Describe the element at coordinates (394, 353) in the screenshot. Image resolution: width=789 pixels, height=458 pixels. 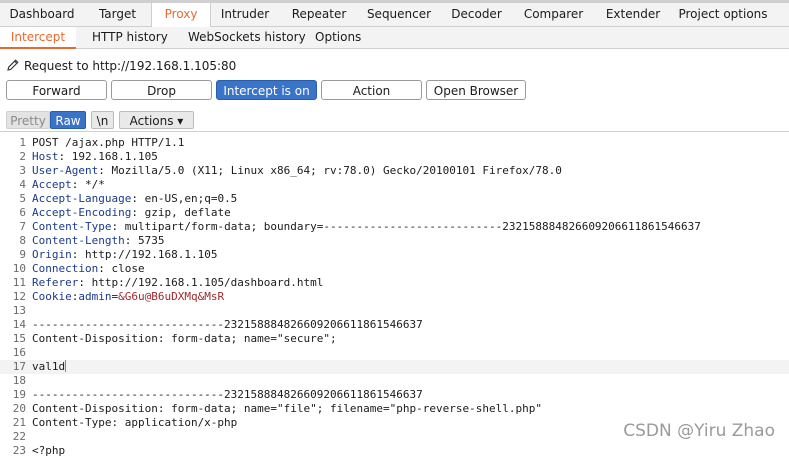
I see `request-line: 16` at that location.